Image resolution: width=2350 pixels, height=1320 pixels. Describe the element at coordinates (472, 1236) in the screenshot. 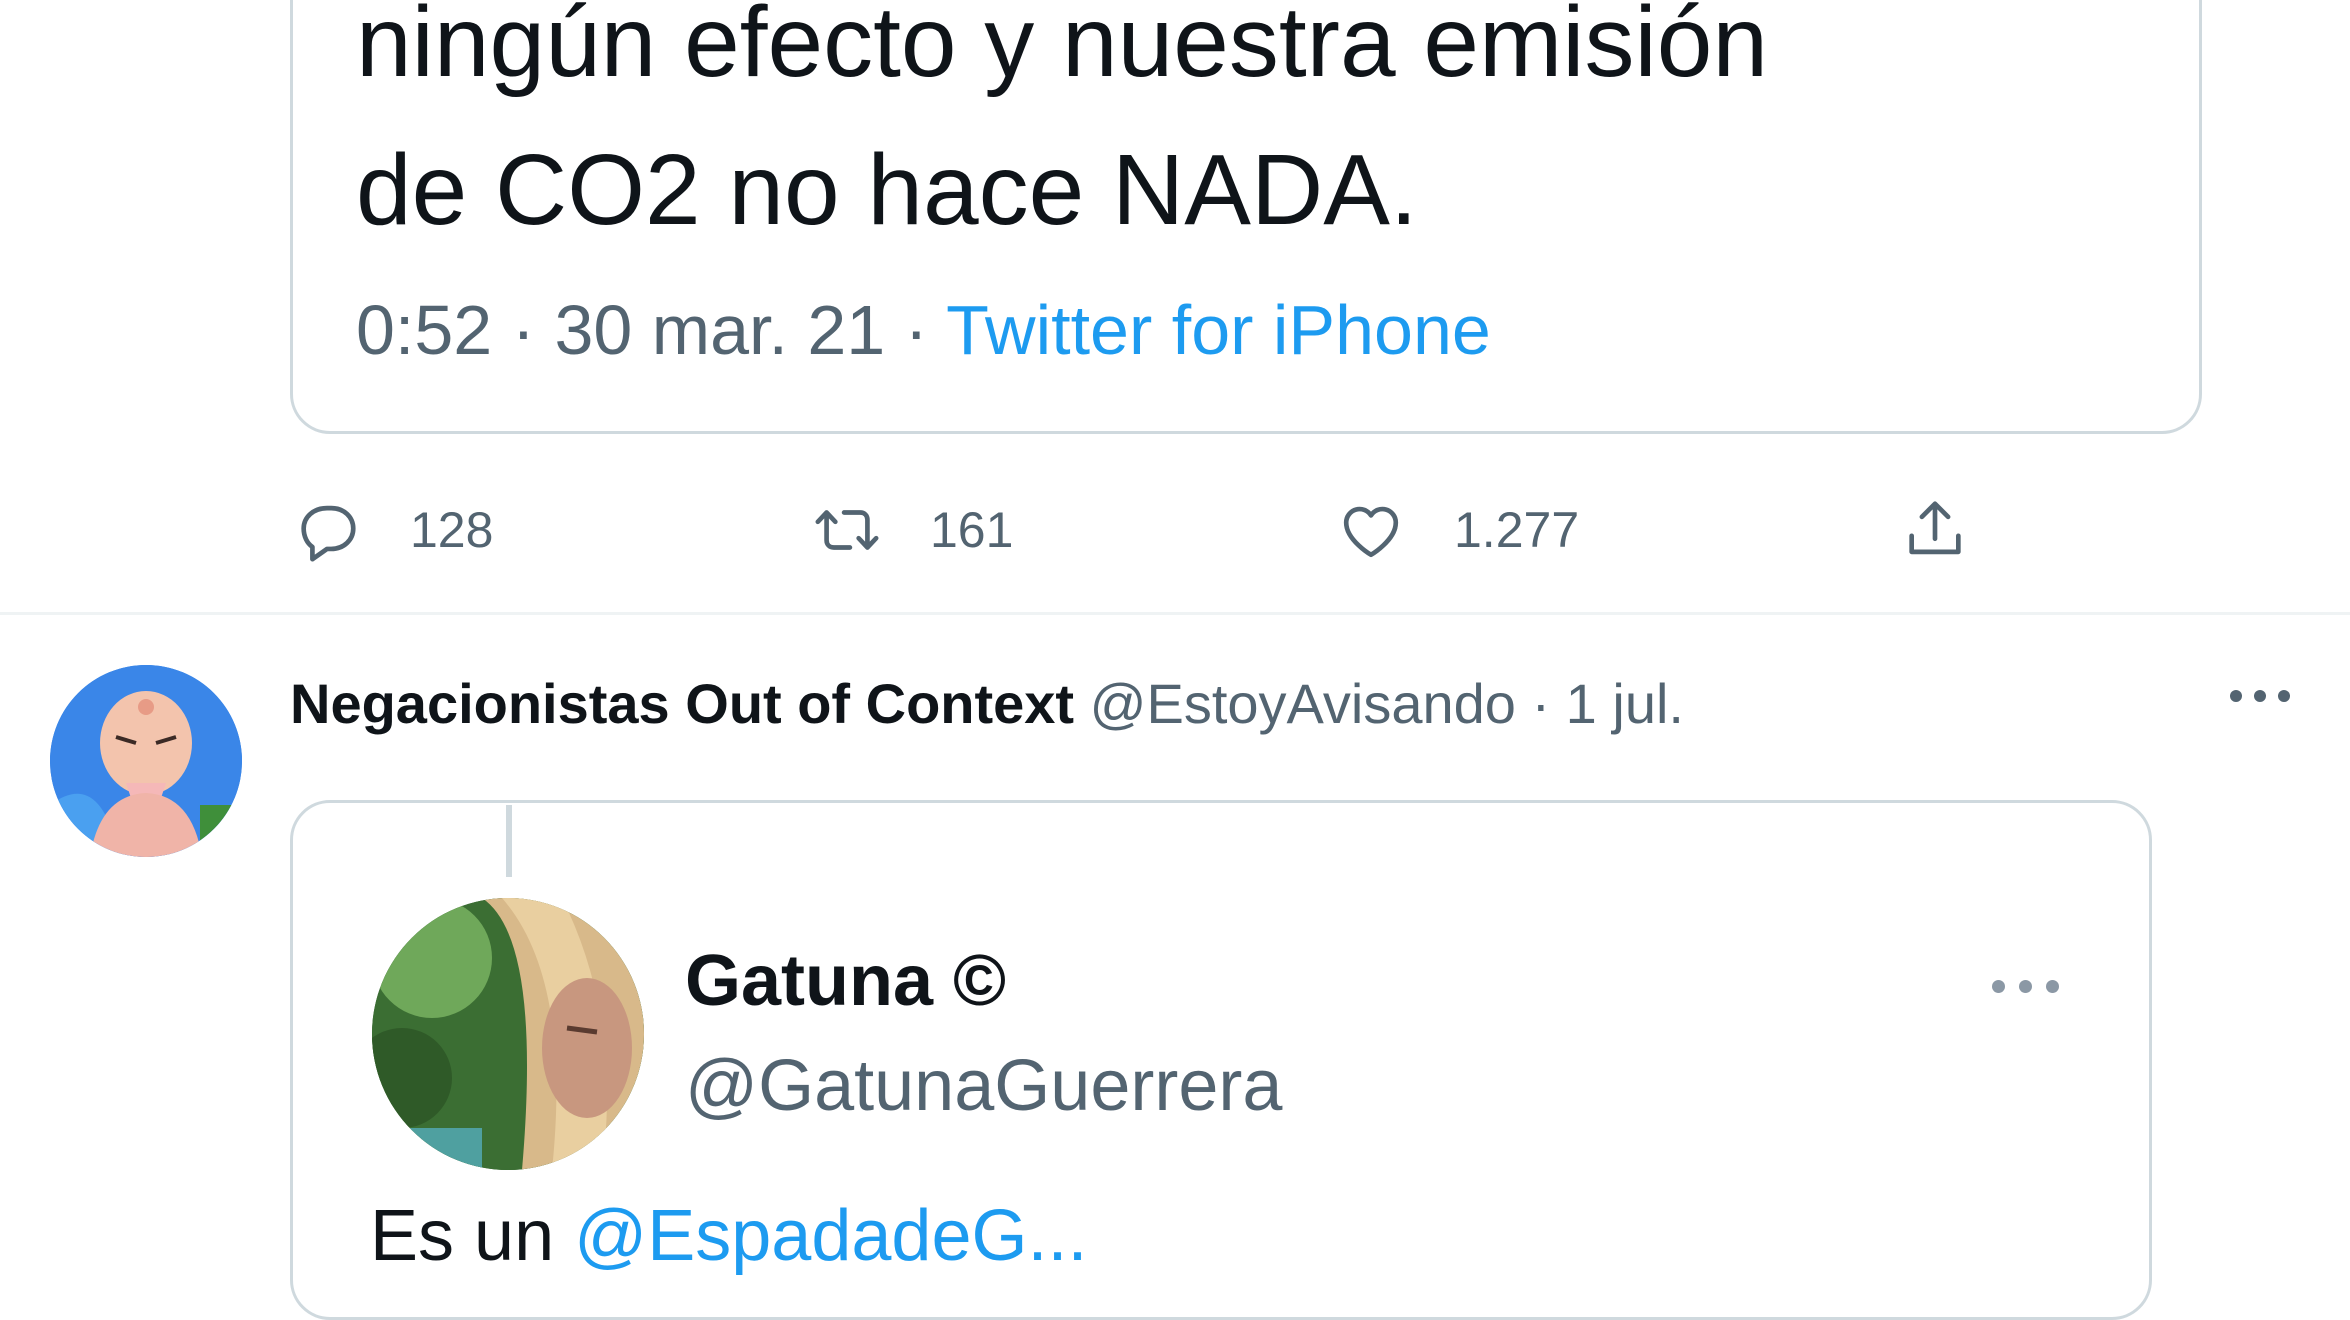

I see `embedded-text-start: Es un` at that location.